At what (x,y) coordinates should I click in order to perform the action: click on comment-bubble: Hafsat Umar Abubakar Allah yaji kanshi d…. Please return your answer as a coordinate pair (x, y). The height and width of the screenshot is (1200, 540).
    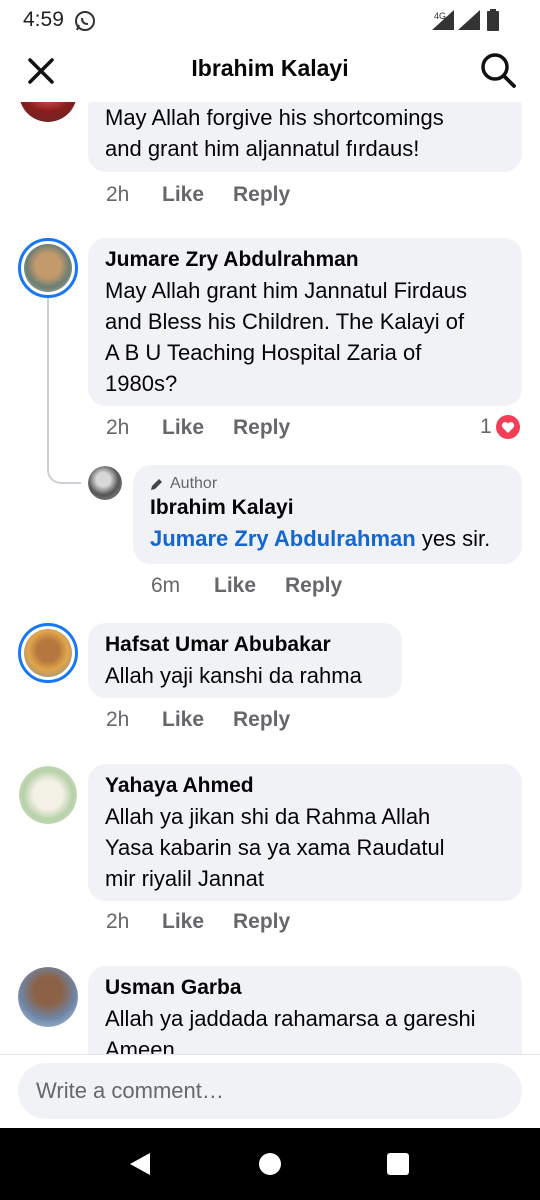
    Looking at the image, I should click on (245, 660).